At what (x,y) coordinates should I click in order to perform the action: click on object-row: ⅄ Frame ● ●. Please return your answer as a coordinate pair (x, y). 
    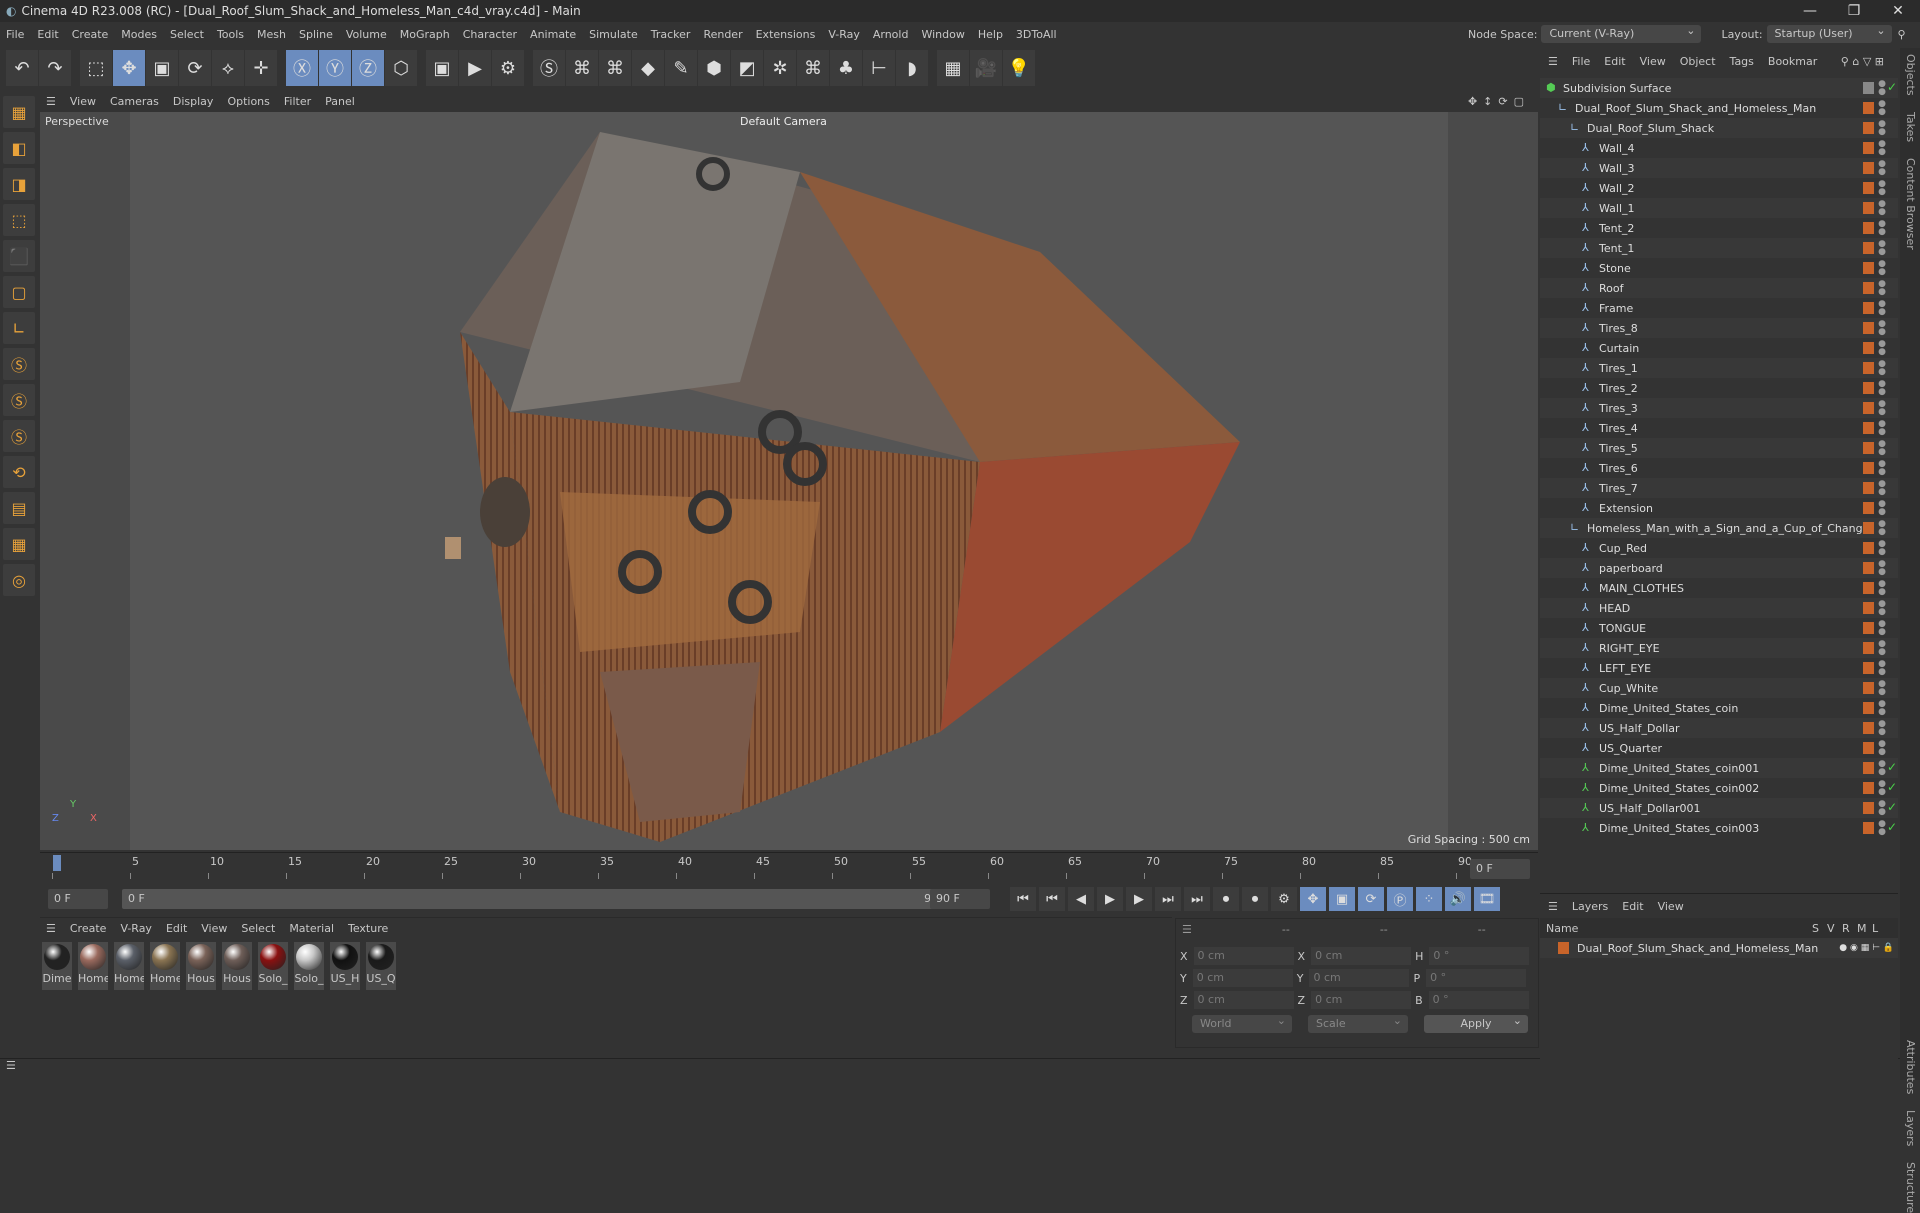
    Looking at the image, I should click on (1719, 308).